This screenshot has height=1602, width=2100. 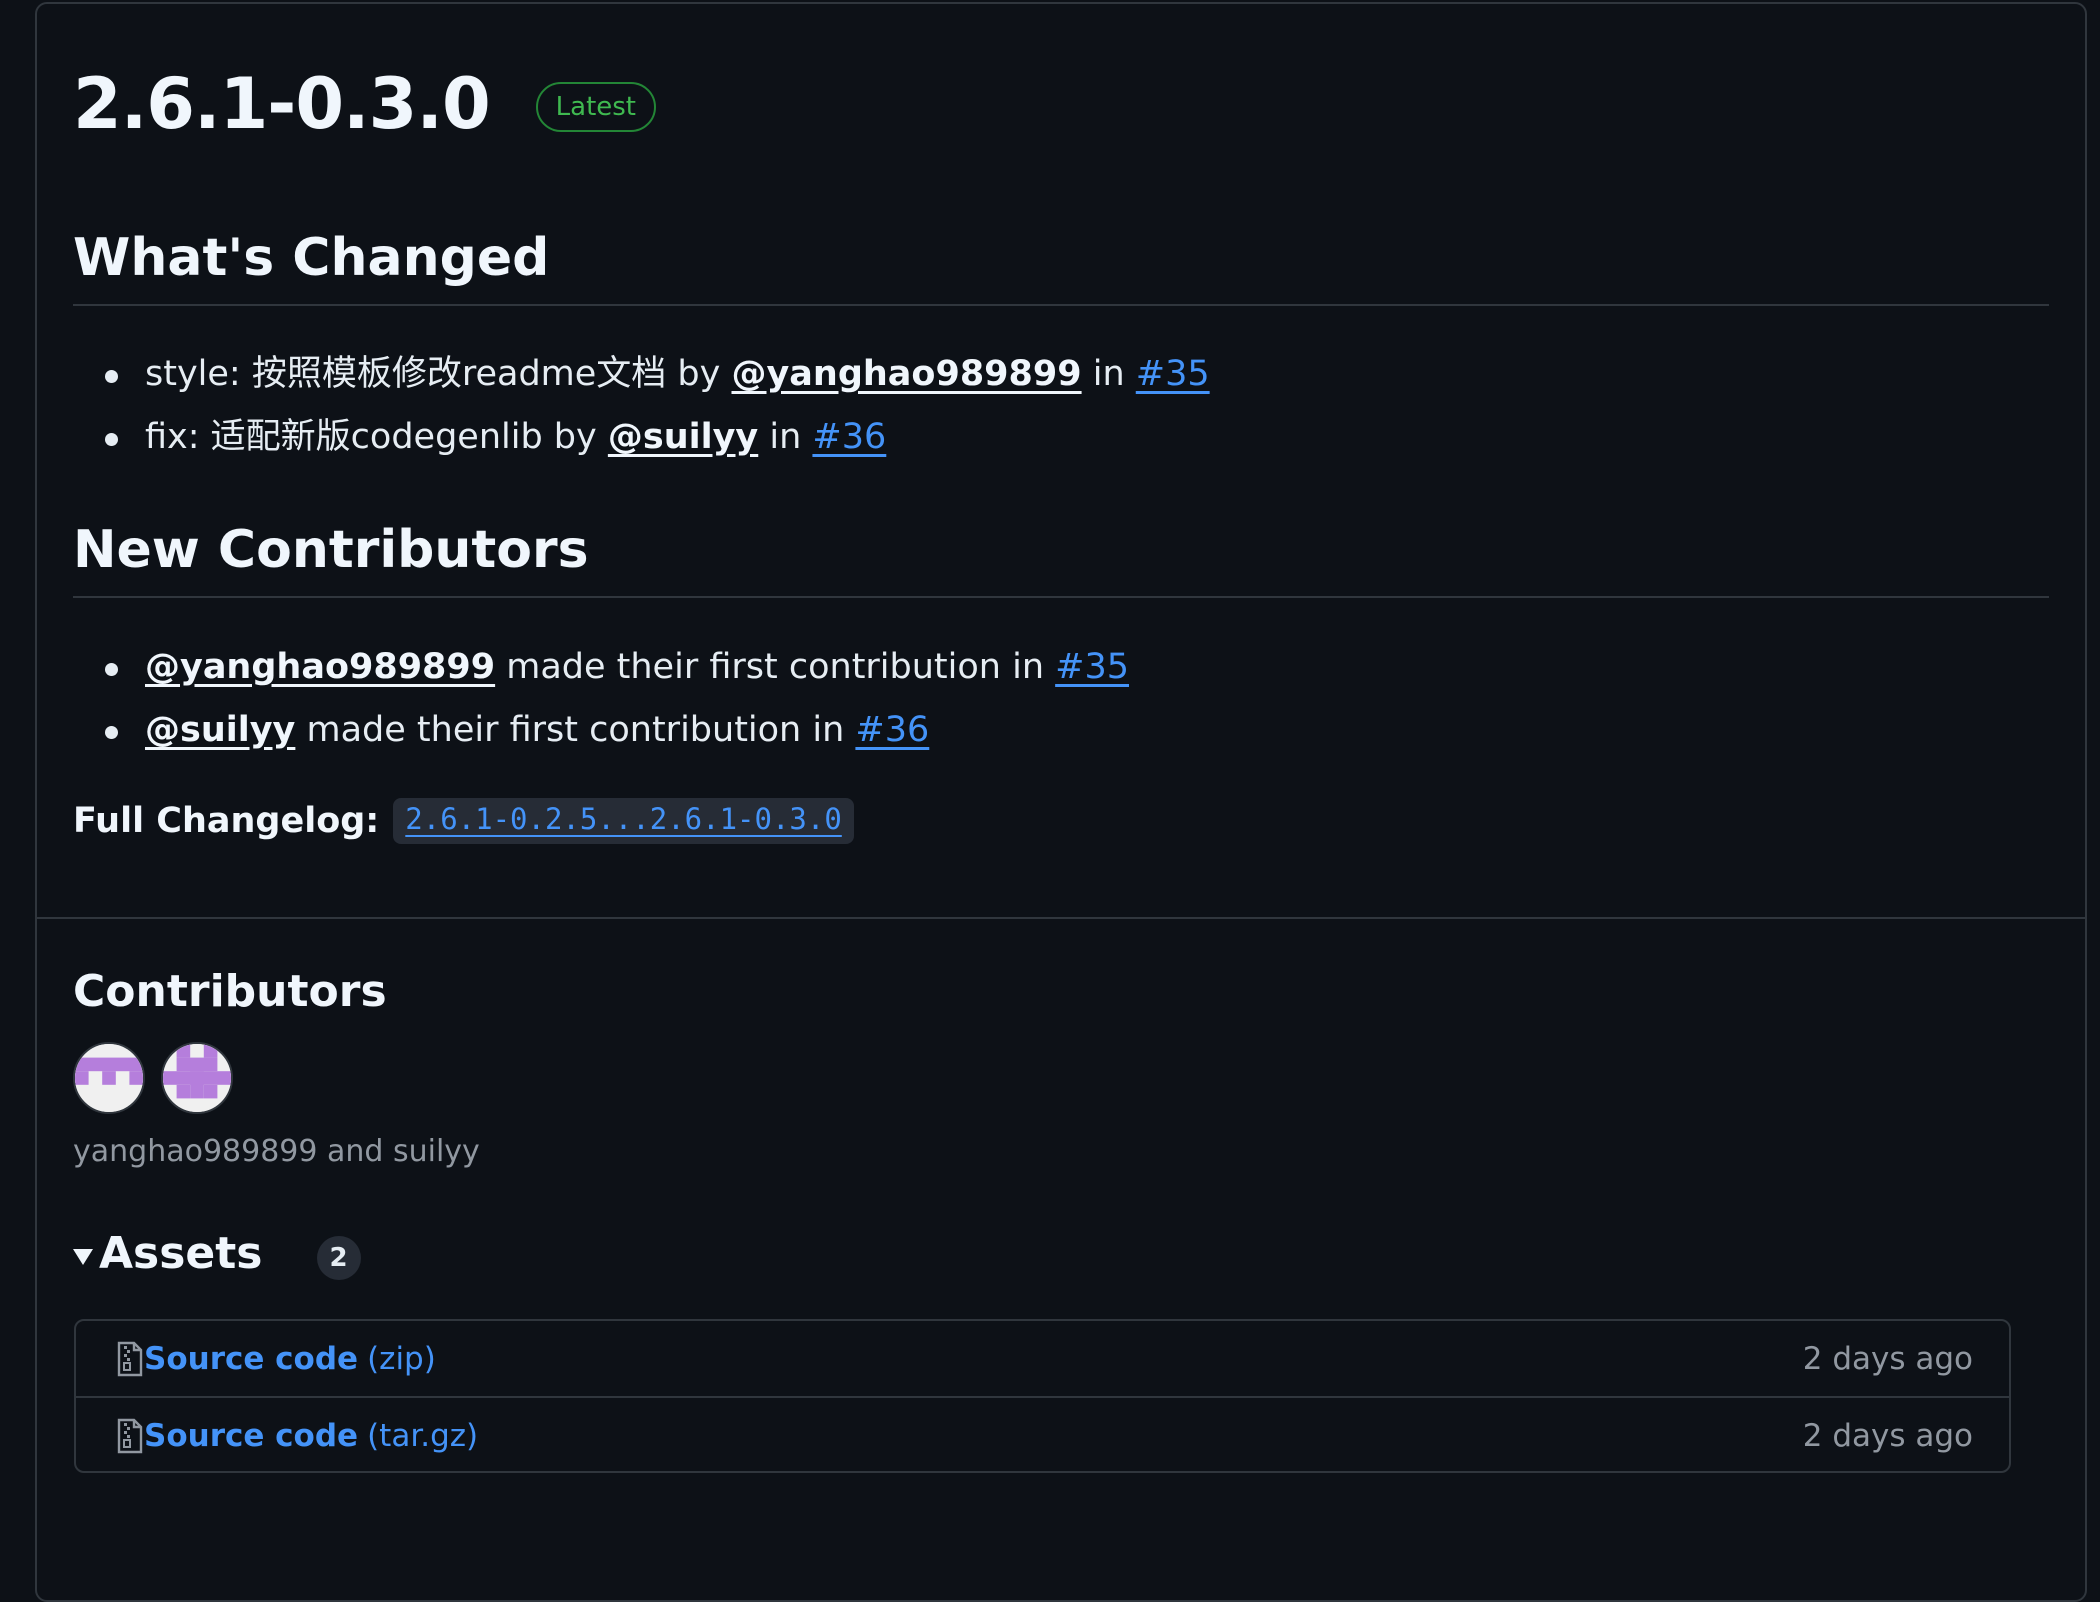 What do you see at coordinates (1042, 1434) in the screenshot?
I see `asset-row: Source code (tar.gz) 2 days ago` at bounding box center [1042, 1434].